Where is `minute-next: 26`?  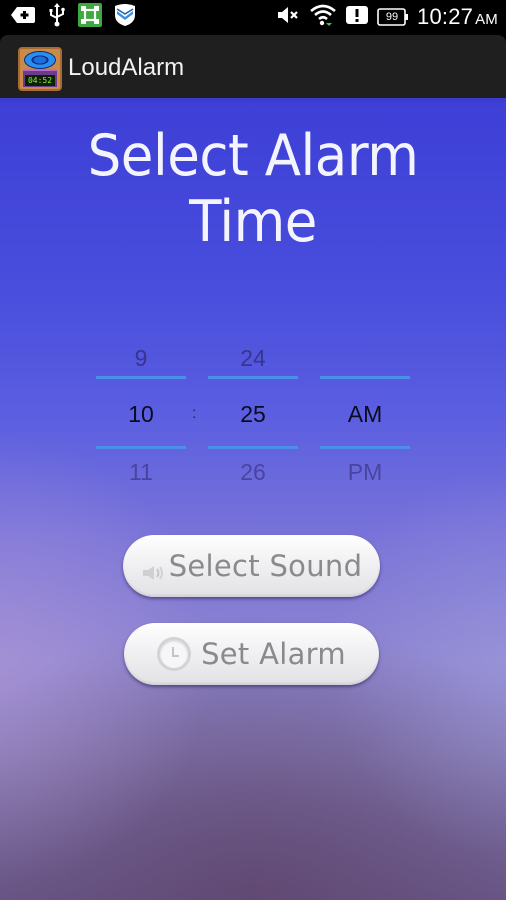
minute-next: 26 is located at coordinates (253, 472).